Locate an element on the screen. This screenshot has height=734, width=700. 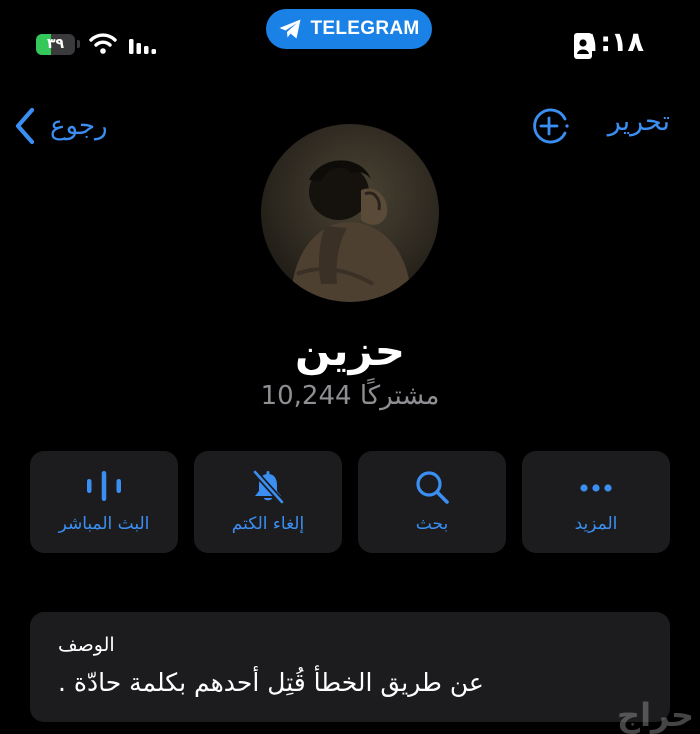
battery-icon: ٣٩ is located at coordinates (58, 44).